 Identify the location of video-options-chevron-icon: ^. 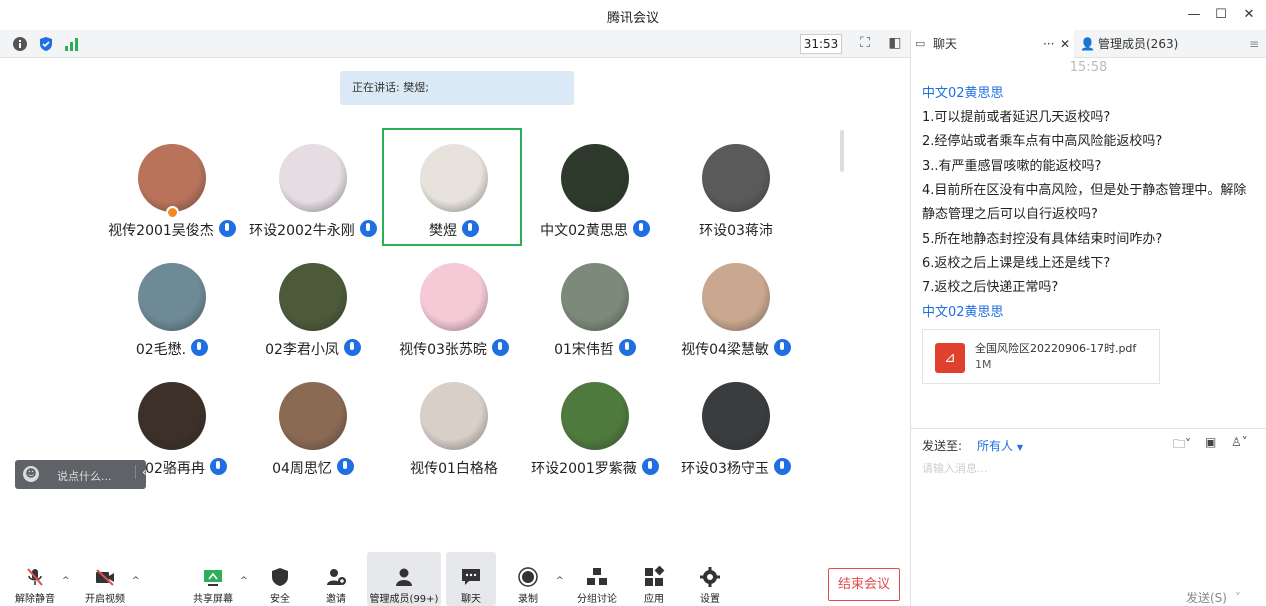
(136, 581).